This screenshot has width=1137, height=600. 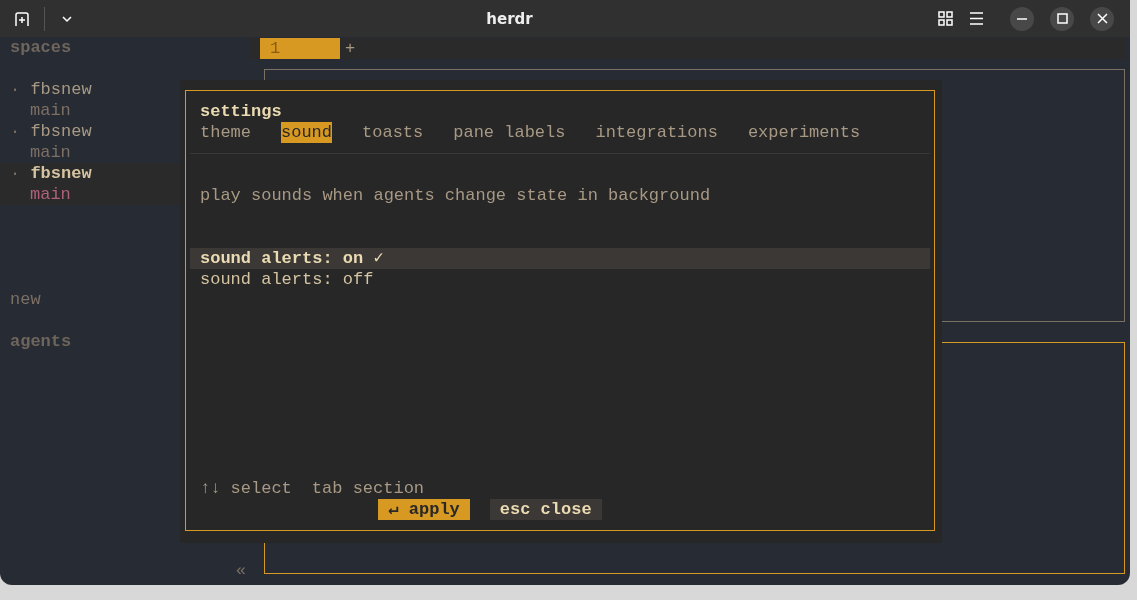 I want to click on option-row: sound alerts: off, so click(x=560, y=279).